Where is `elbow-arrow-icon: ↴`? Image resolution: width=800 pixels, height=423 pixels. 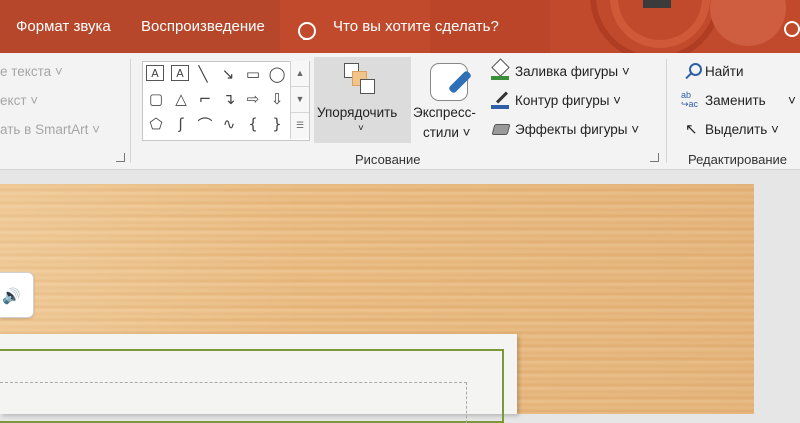
elbow-arrow-icon: ↴ is located at coordinates (229, 99).